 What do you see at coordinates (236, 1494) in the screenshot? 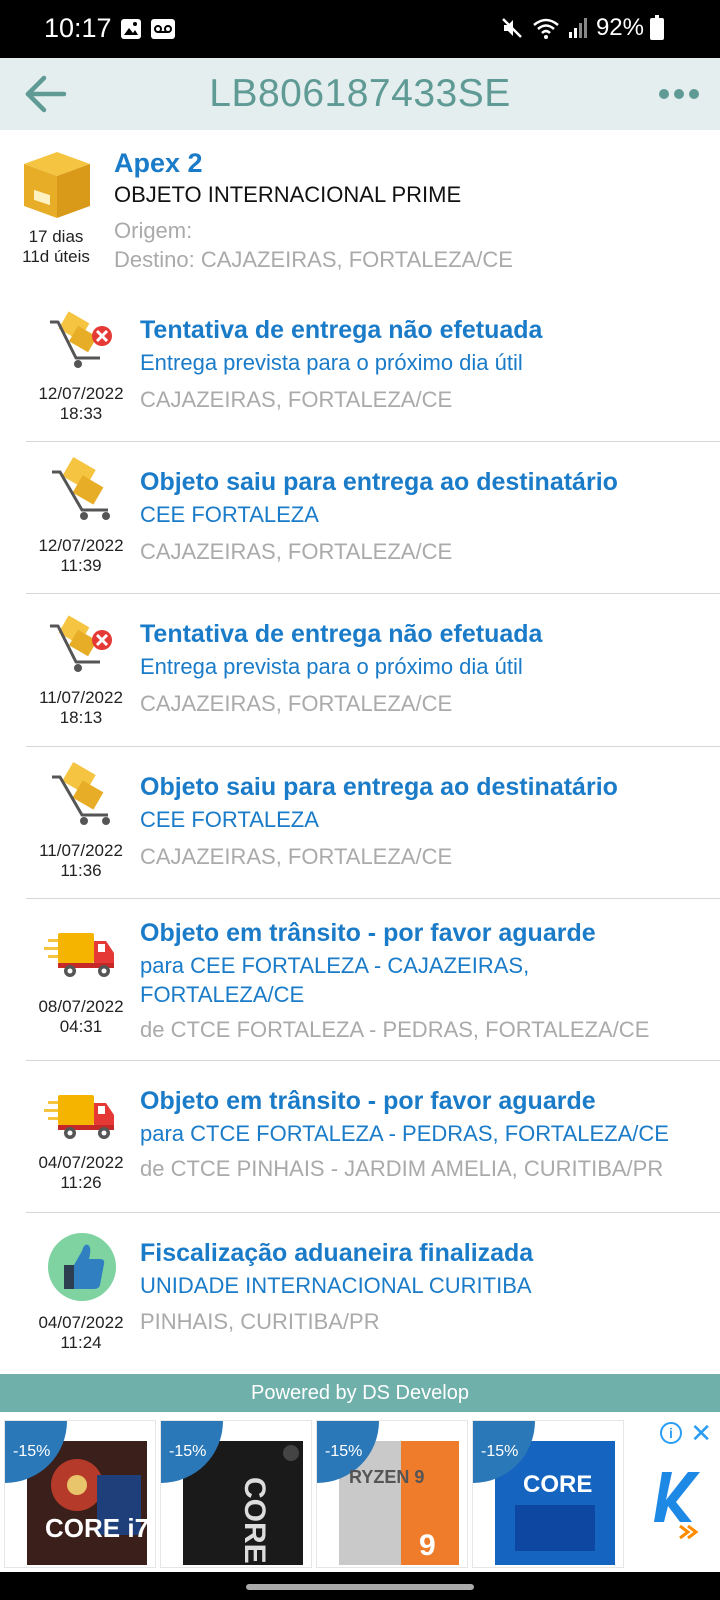
I see `ad-product-card: -15% CORE i9` at bounding box center [236, 1494].